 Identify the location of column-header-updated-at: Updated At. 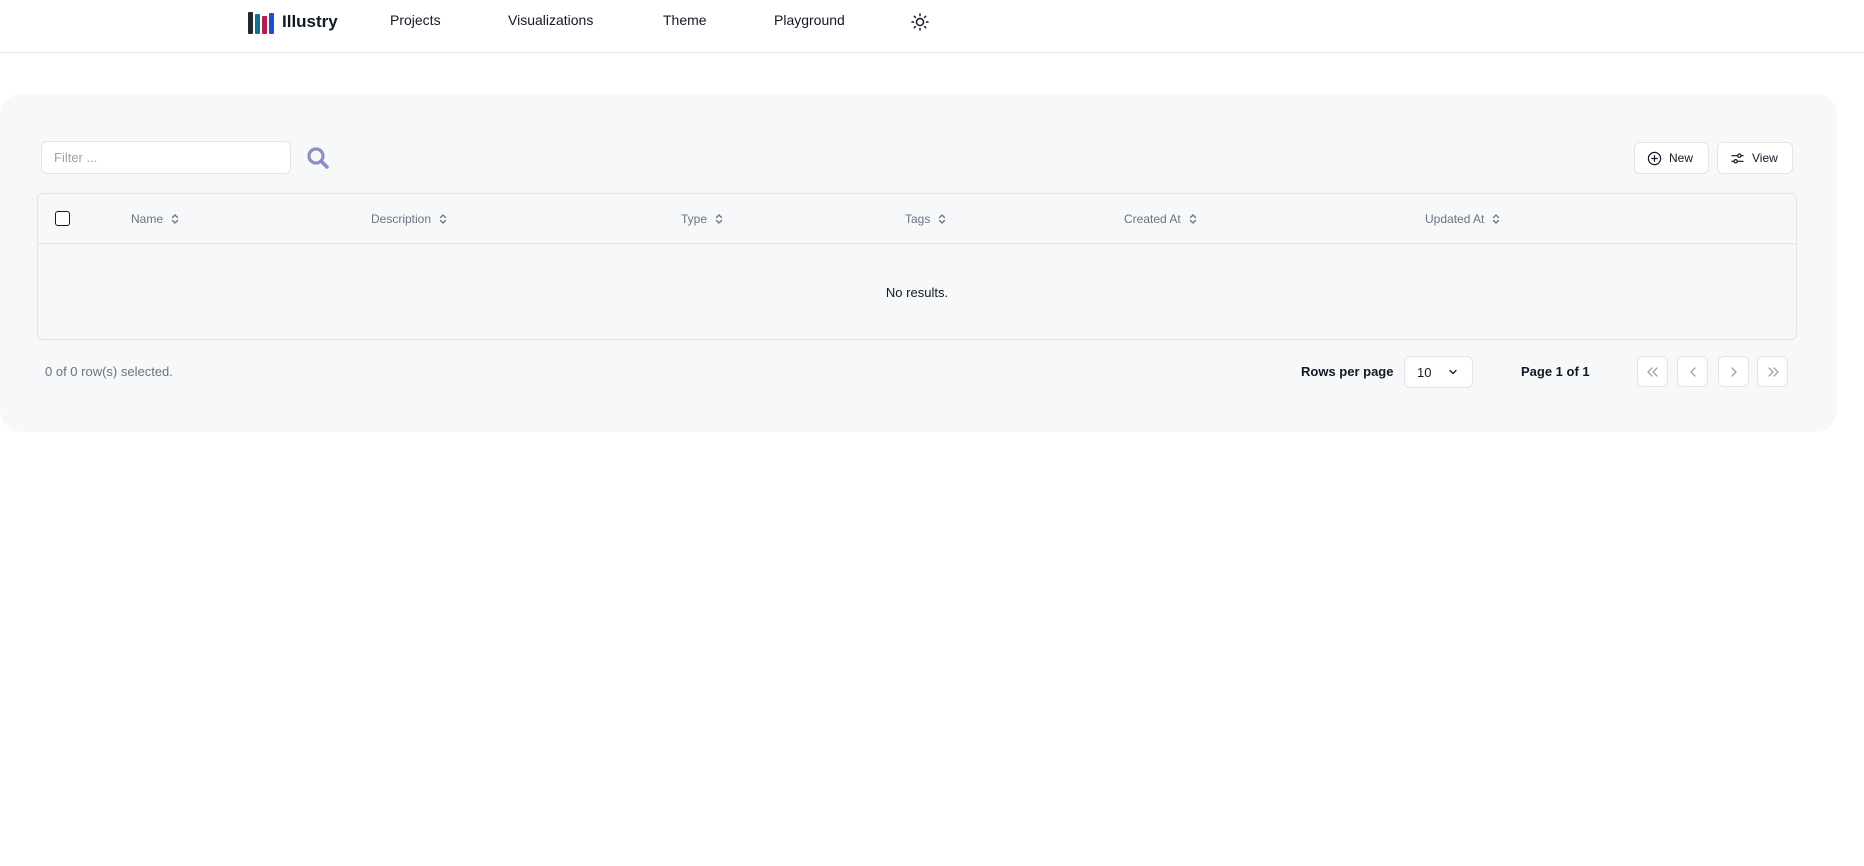
(1462, 219).